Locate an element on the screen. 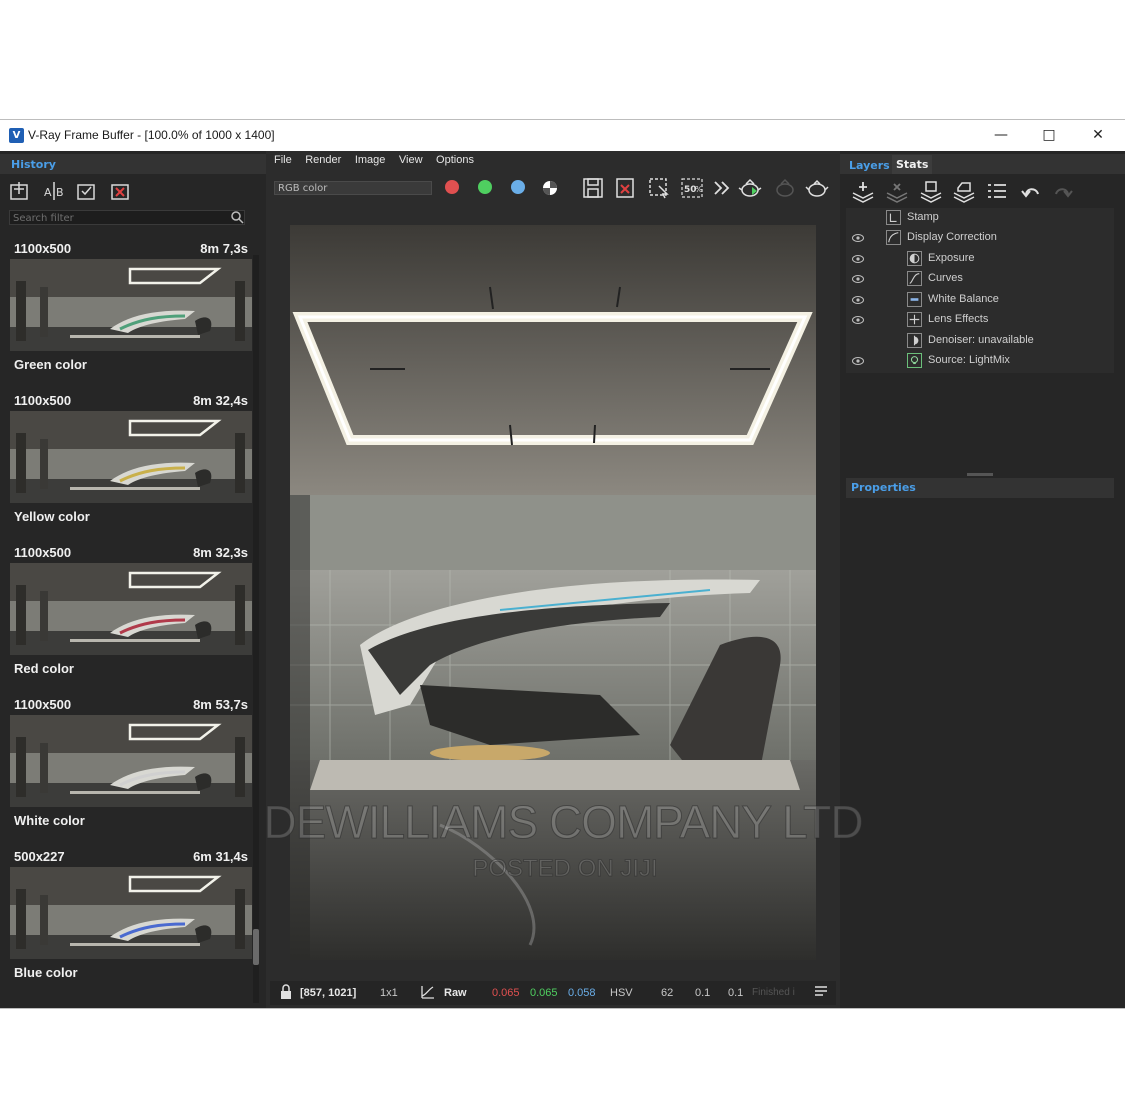 This screenshot has height=1118, width=1125. properties-header: Properties is located at coordinates (980, 488).